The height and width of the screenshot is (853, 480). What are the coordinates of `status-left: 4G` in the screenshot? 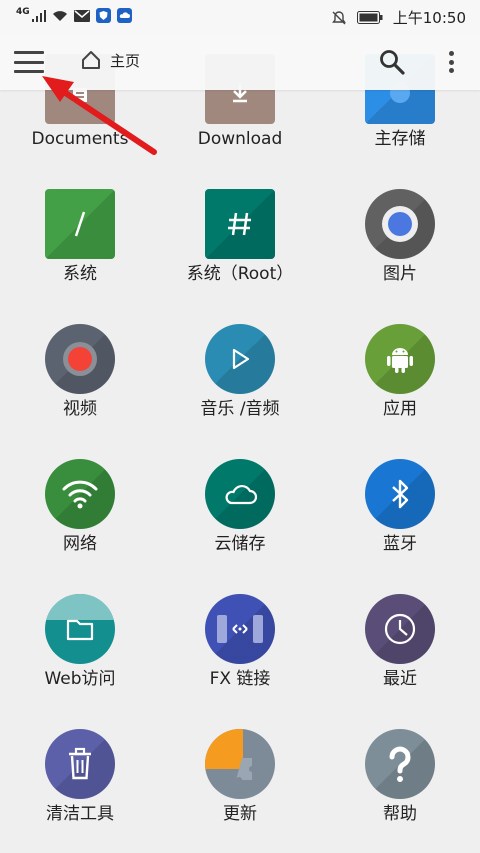 It's located at (74, 15).